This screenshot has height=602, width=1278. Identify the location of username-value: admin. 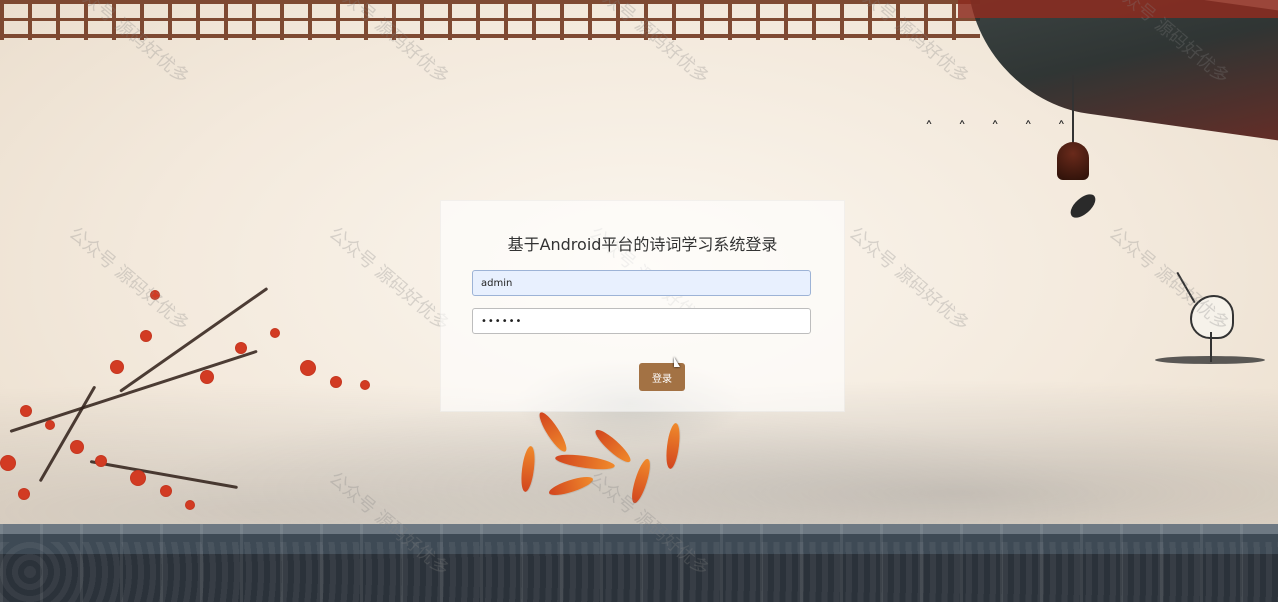
(497, 283).